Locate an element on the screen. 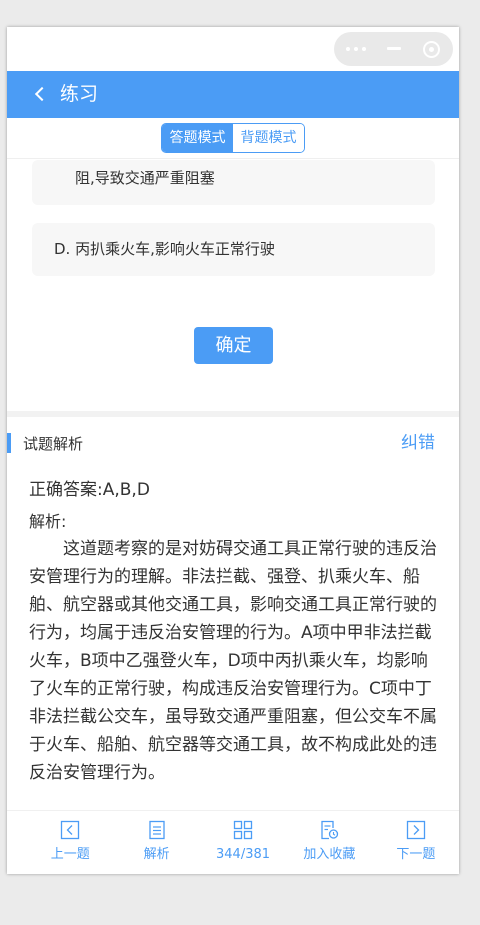 The image size is (480, 925). option-d-text: D. 丙扒乘火车,影响火车正常行驶 is located at coordinates (164, 249).